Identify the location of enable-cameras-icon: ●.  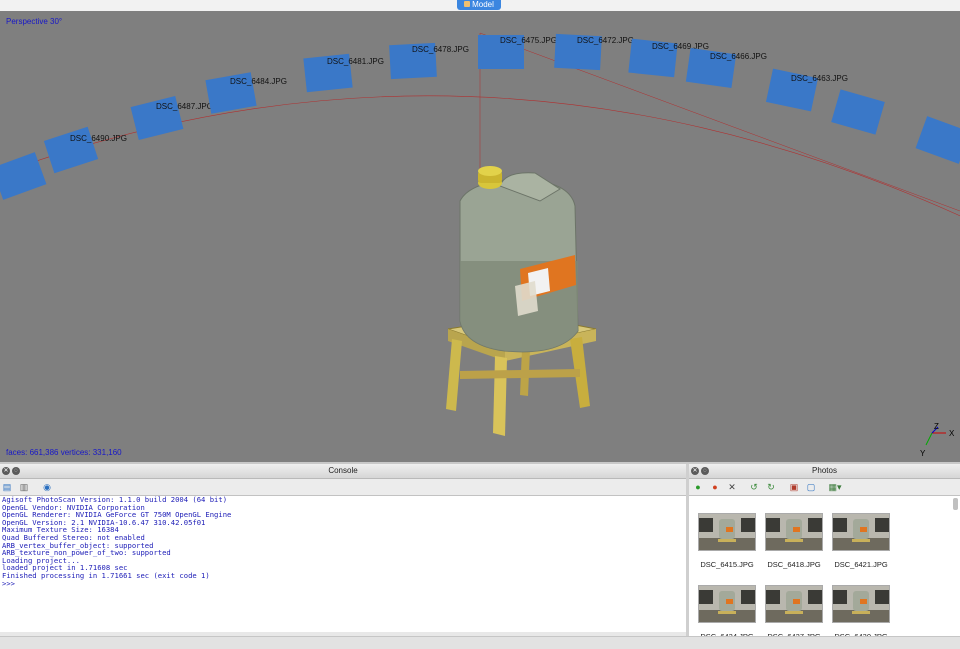
(698, 487).